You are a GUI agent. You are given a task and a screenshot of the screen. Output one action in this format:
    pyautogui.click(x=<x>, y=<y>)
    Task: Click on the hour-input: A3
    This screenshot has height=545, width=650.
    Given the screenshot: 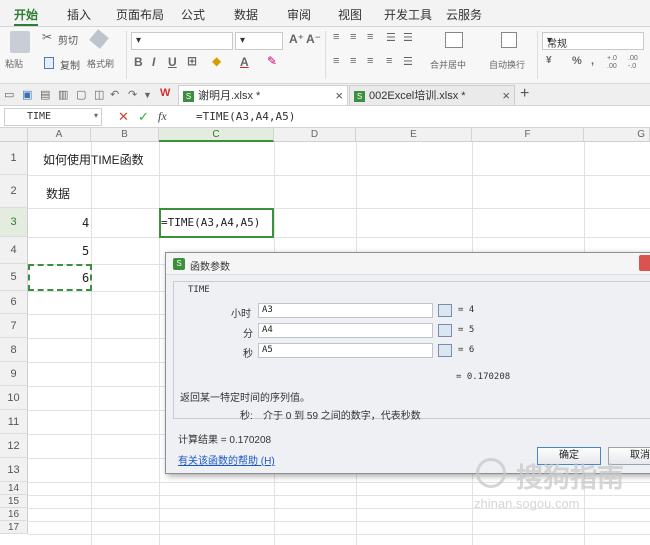 What is the action you would take?
    pyautogui.click(x=345, y=310)
    